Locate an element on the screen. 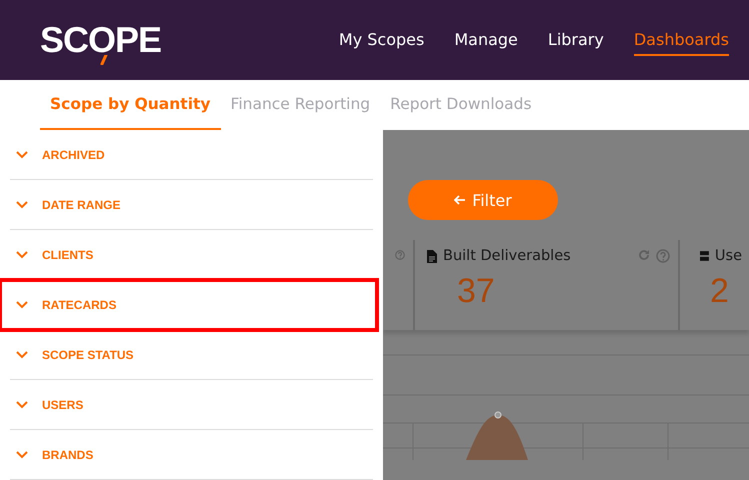 Image resolution: width=749 pixels, height=480 pixels. nav-link: Manage is located at coordinates (486, 40).